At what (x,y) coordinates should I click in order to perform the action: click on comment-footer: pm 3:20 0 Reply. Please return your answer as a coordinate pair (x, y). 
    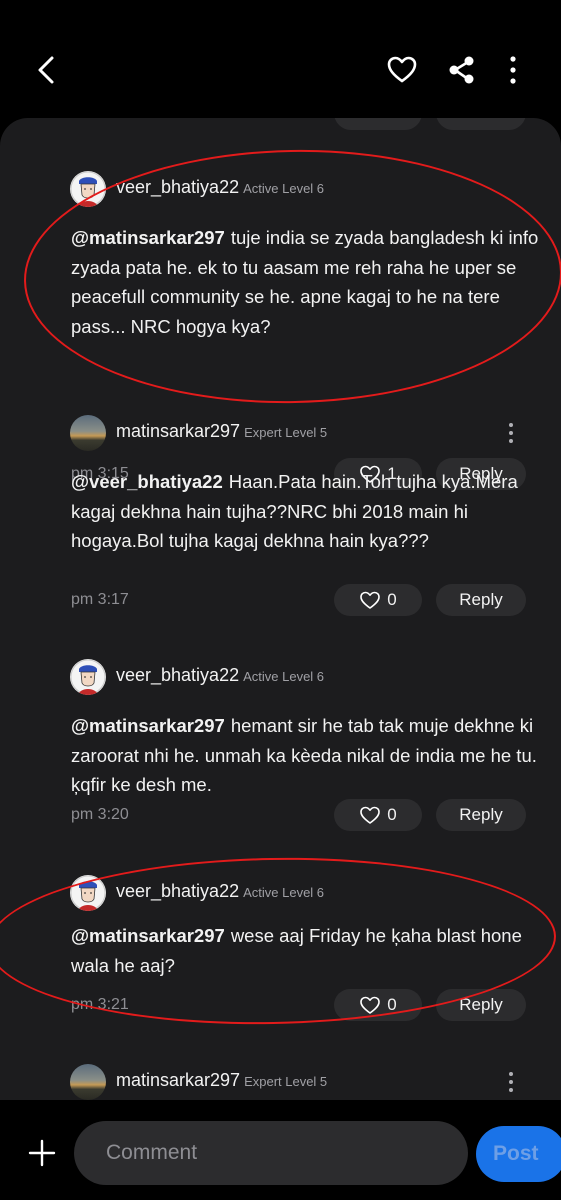
    Looking at the image, I should click on (280, 816).